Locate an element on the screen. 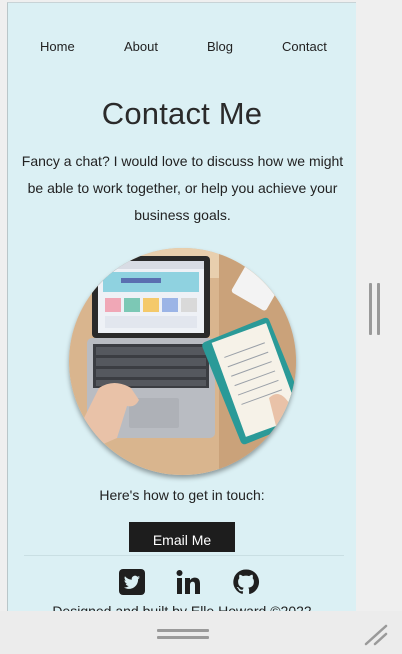 The width and height of the screenshot is (402, 654). page-title: Contact Me is located at coordinates (182, 113).